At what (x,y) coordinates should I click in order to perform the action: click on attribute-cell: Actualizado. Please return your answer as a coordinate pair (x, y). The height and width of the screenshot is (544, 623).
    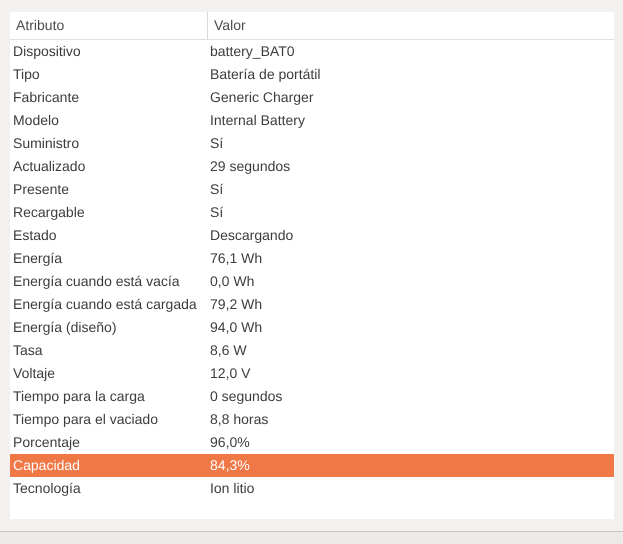
    Looking at the image, I should click on (49, 166).